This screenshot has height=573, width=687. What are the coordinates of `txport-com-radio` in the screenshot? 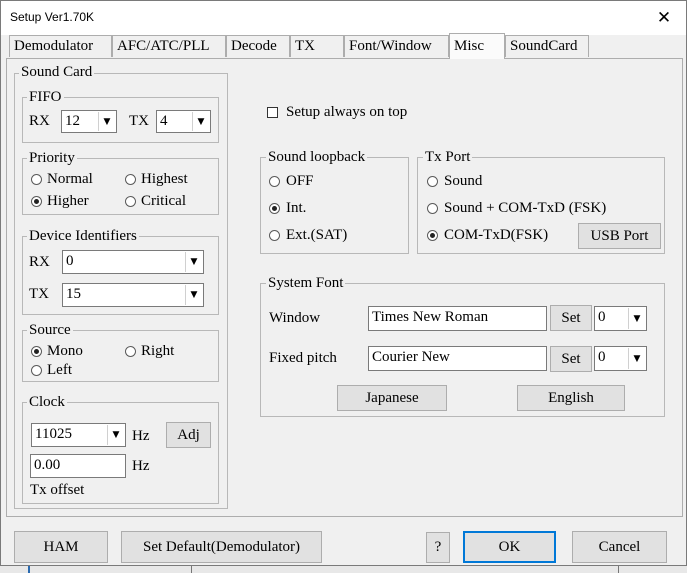 It's located at (432, 235).